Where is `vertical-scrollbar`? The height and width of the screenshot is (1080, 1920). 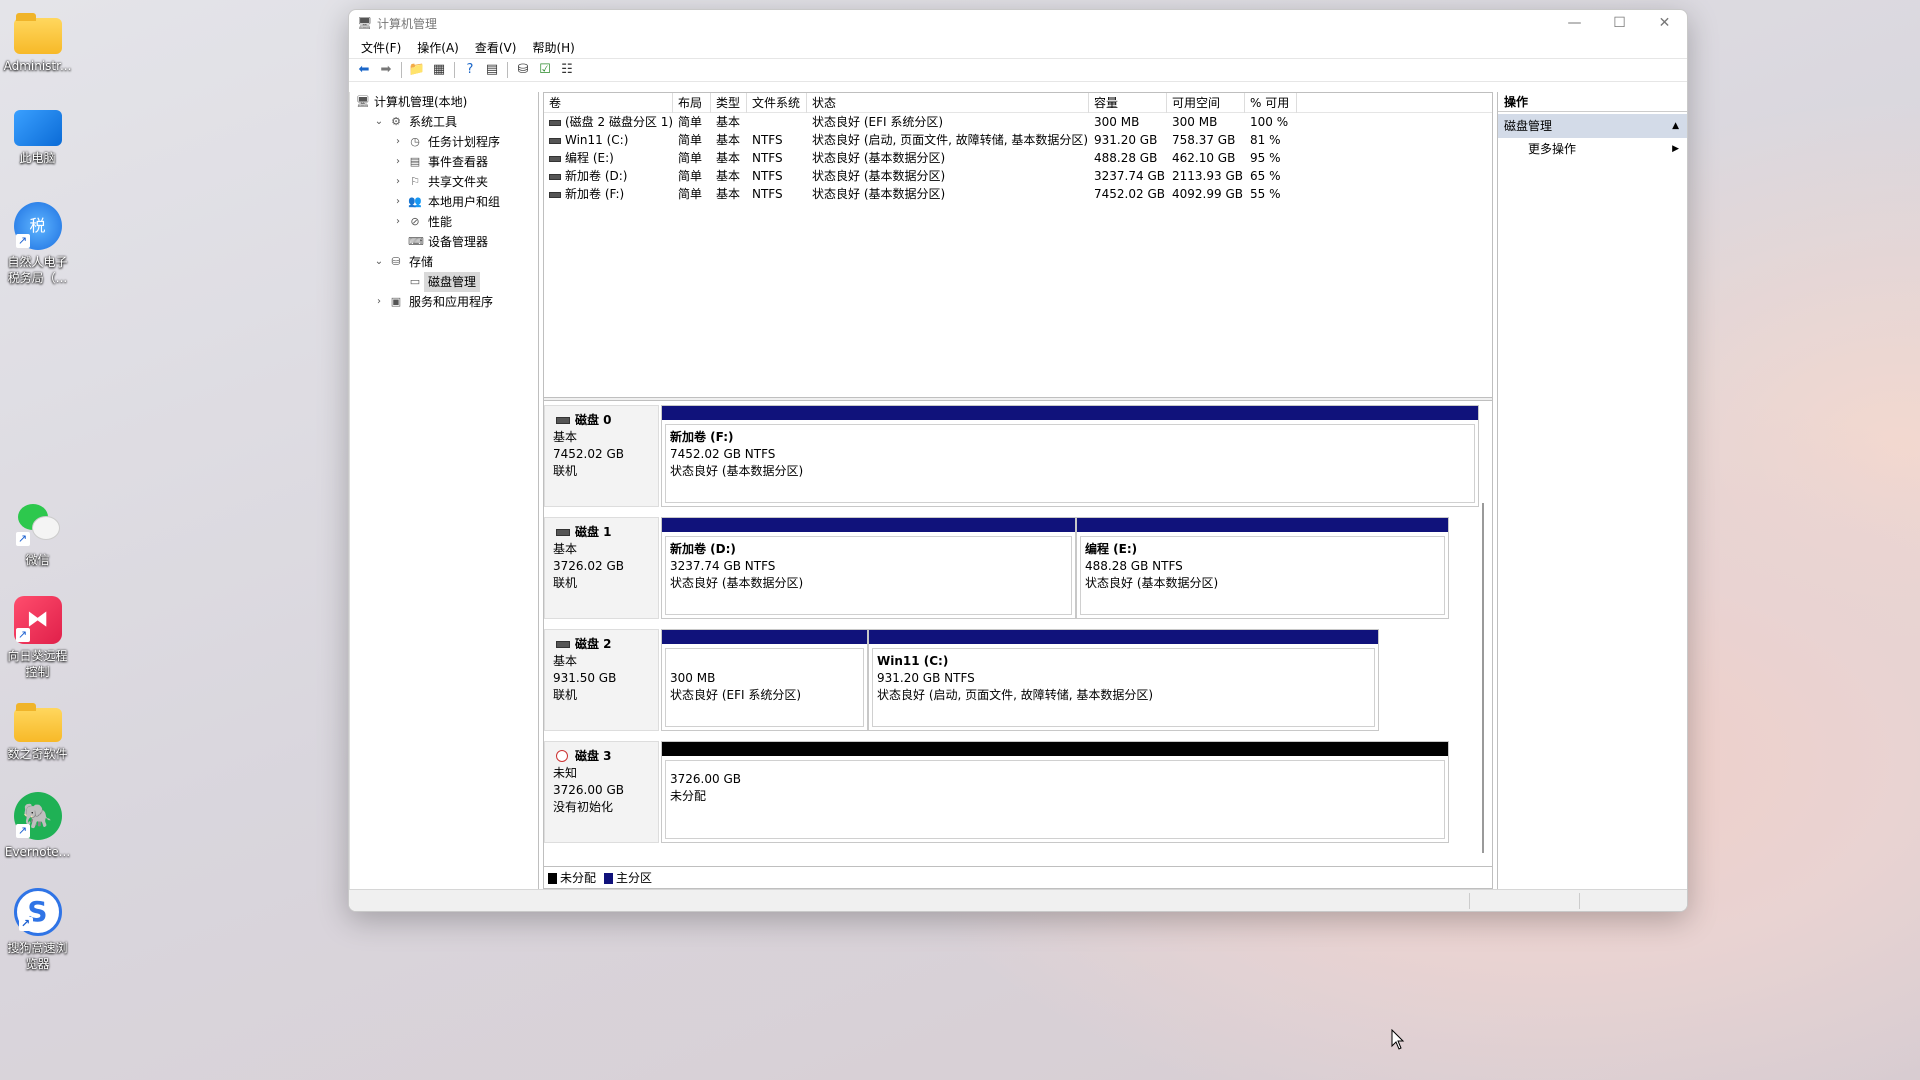
vertical-scrollbar is located at coordinates (1483, 678).